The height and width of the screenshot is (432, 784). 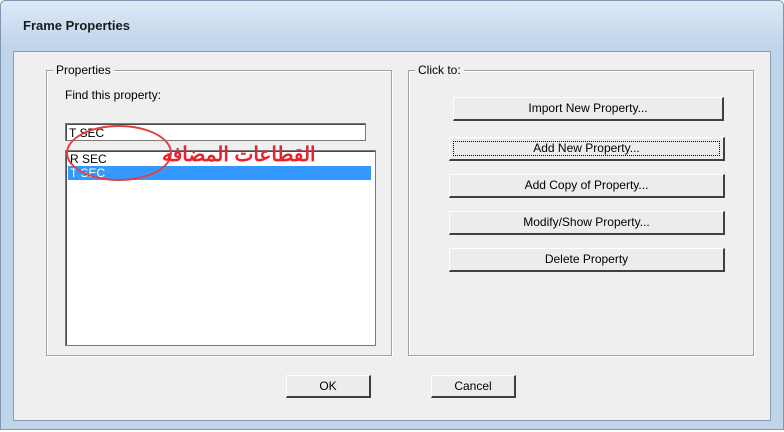 I want to click on find-property-label: Find this property:, so click(x=113, y=95).